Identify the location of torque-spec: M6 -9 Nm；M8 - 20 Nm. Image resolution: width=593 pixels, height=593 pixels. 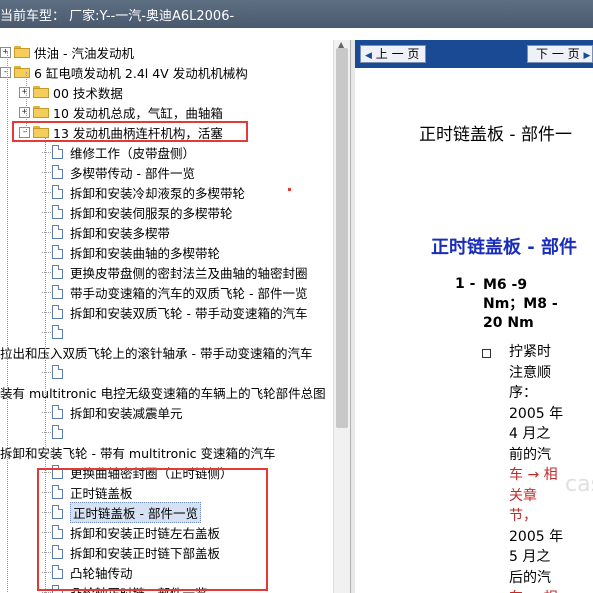
(538, 304).